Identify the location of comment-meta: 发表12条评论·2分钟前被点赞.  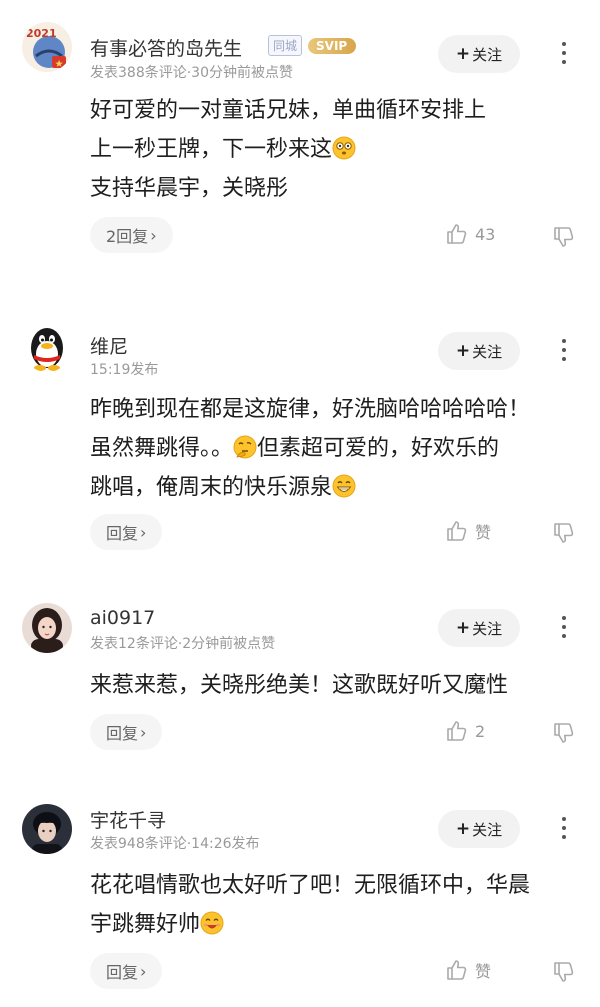
(183, 644).